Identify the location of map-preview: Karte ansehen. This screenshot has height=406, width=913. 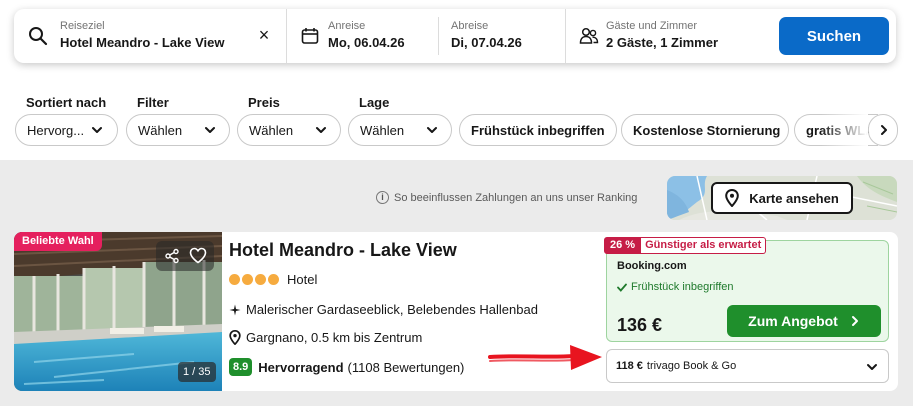
(782, 198).